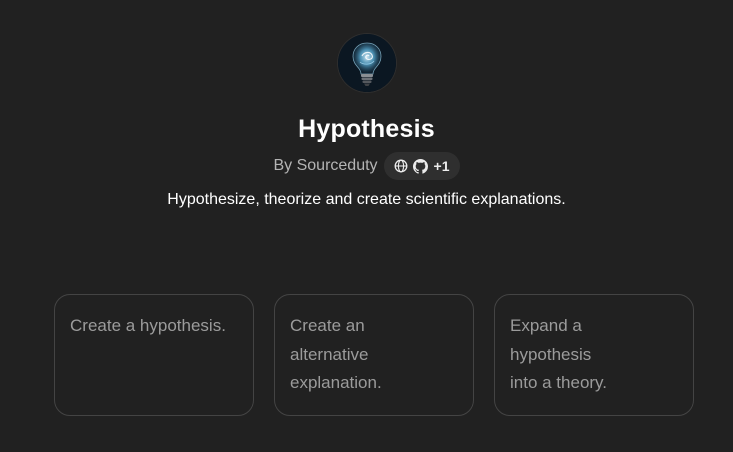  Describe the element at coordinates (551, 354) in the screenshot. I see `starter-text-line: hypothesis` at that location.